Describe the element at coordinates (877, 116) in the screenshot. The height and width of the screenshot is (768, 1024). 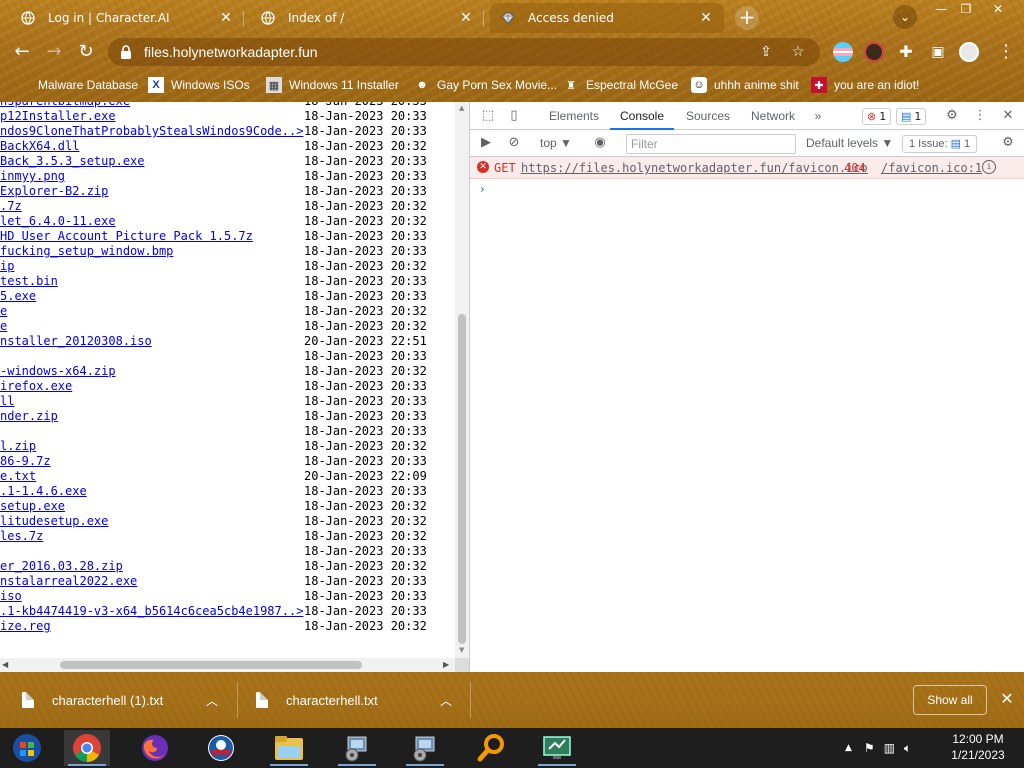
I see `error-count-badge: ⊗ 1` at that location.